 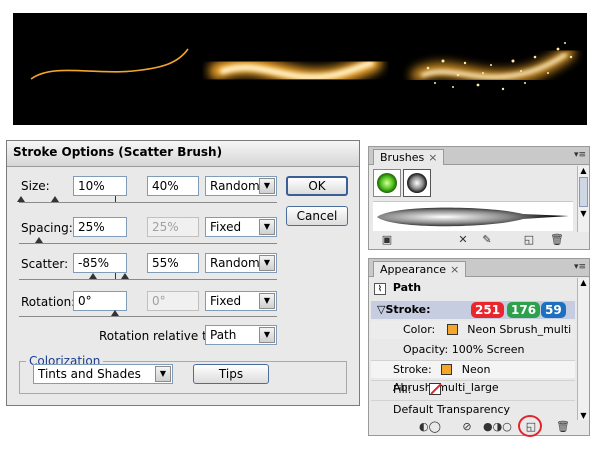 What do you see at coordinates (447, 369) in the screenshot?
I see `stroke2-swatch` at bounding box center [447, 369].